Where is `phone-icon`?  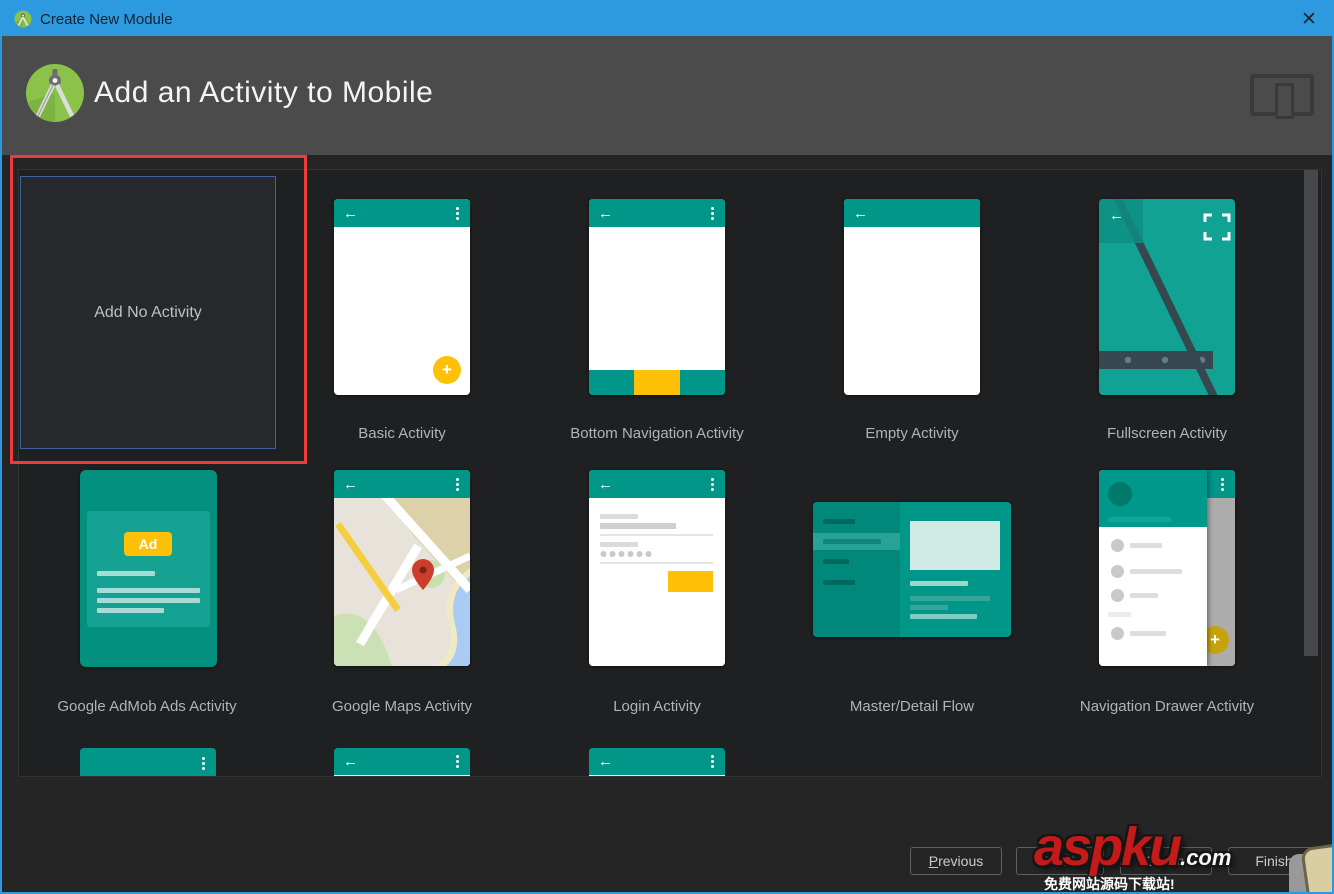 phone-icon is located at coordinates (1284, 101).